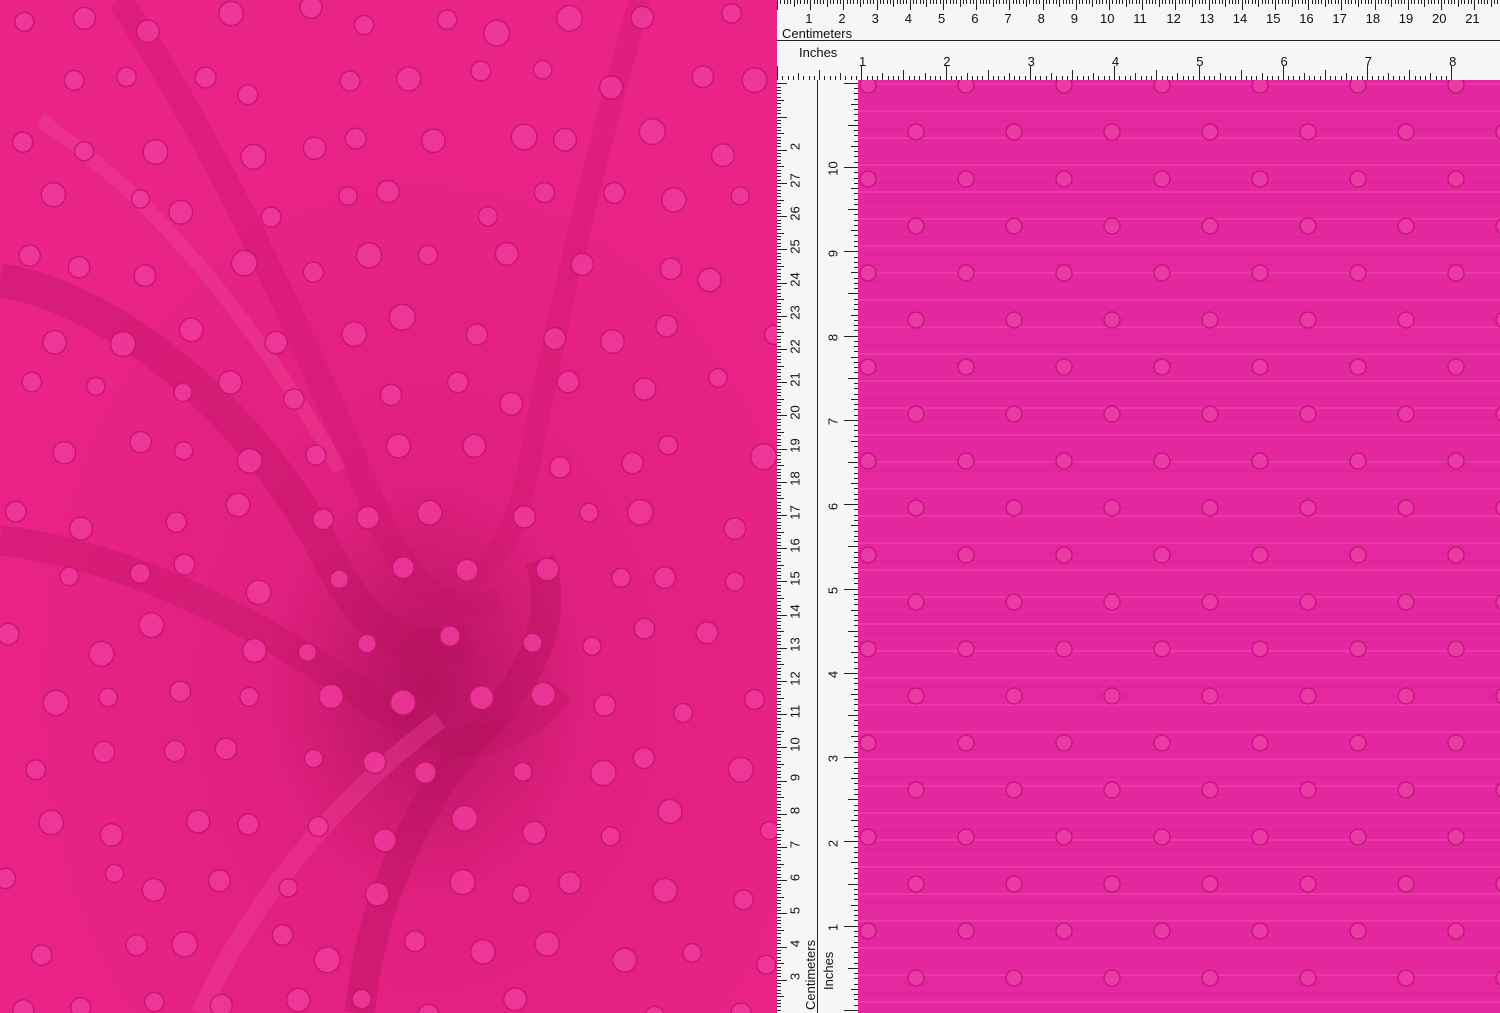 Image resolution: width=1500 pixels, height=1013 pixels. What do you see at coordinates (942, 18) in the screenshot?
I see `cm-number: 5` at bounding box center [942, 18].